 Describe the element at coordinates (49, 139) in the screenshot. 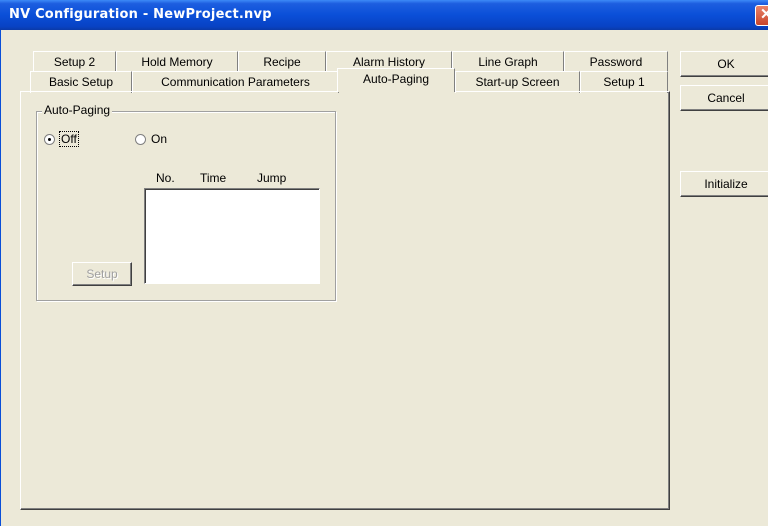

I see `radio-selected-icon` at that location.